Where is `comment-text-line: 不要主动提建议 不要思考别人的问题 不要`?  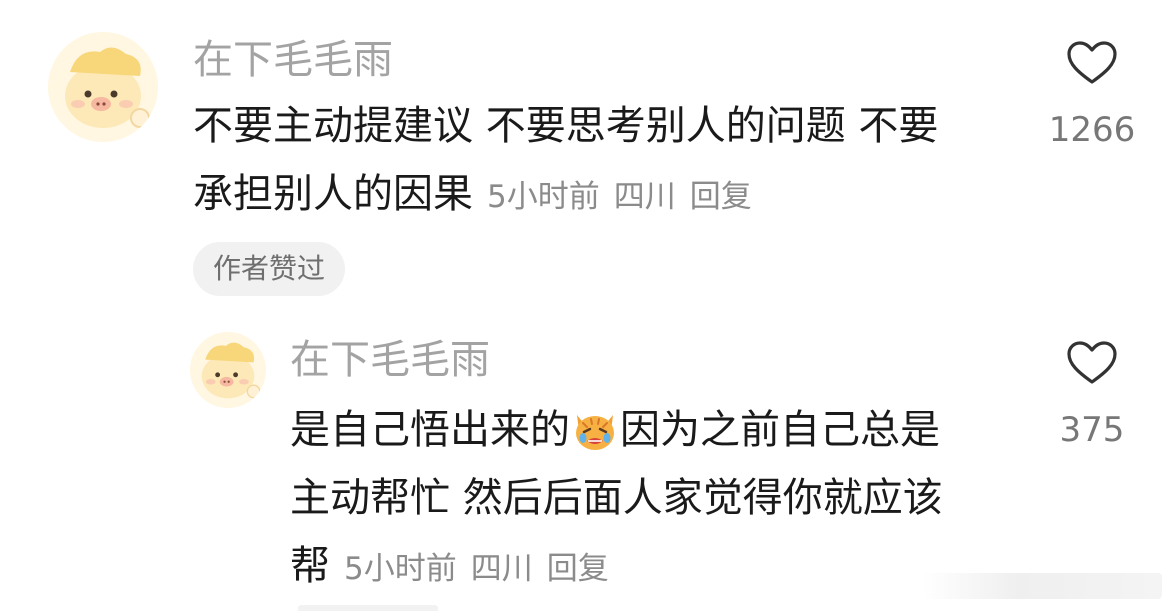
comment-text-line: 不要主动提建议 不要思考别人的问题 不要 is located at coordinates (566, 126).